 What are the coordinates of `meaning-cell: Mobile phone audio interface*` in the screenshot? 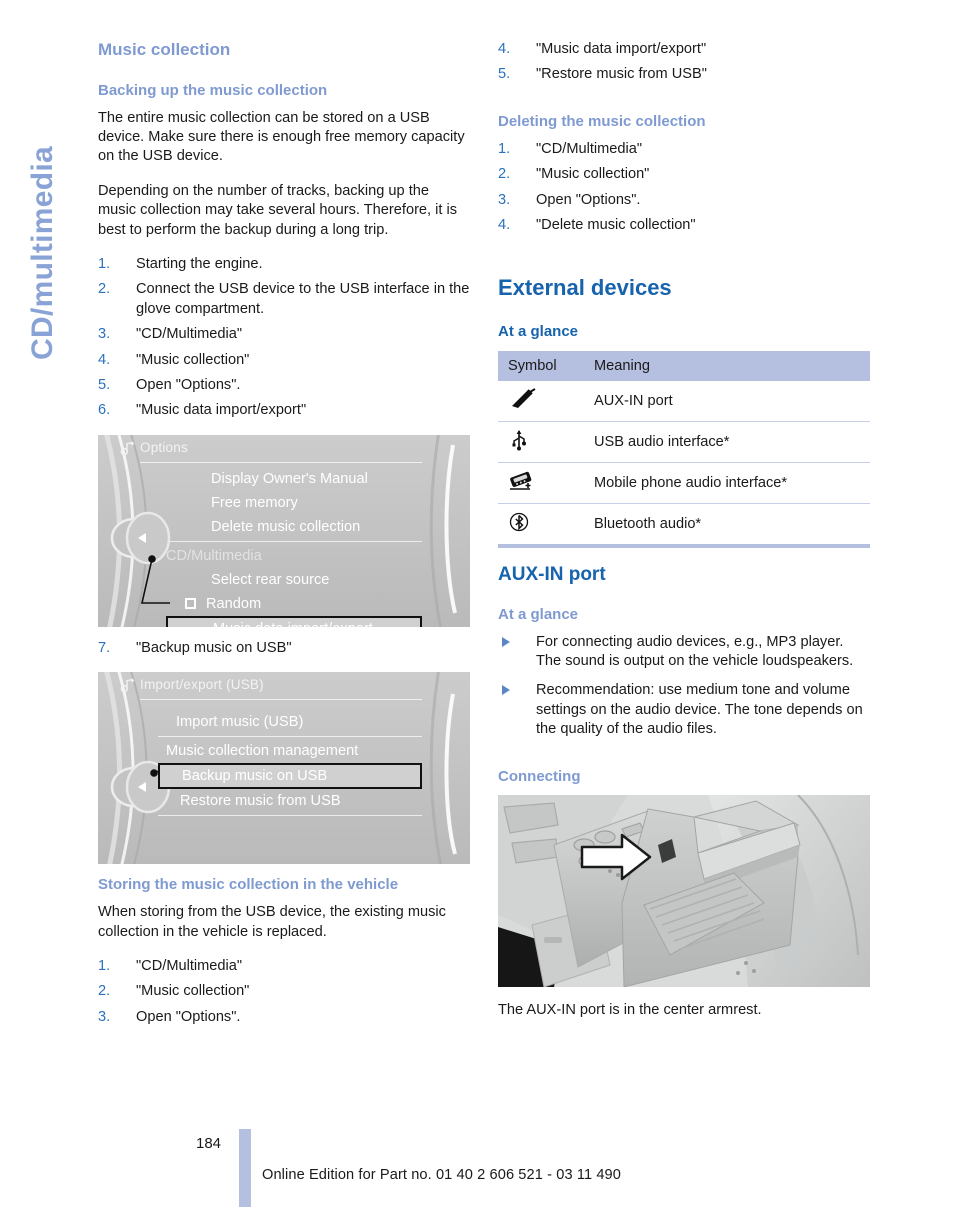 It's located at (727, 483).